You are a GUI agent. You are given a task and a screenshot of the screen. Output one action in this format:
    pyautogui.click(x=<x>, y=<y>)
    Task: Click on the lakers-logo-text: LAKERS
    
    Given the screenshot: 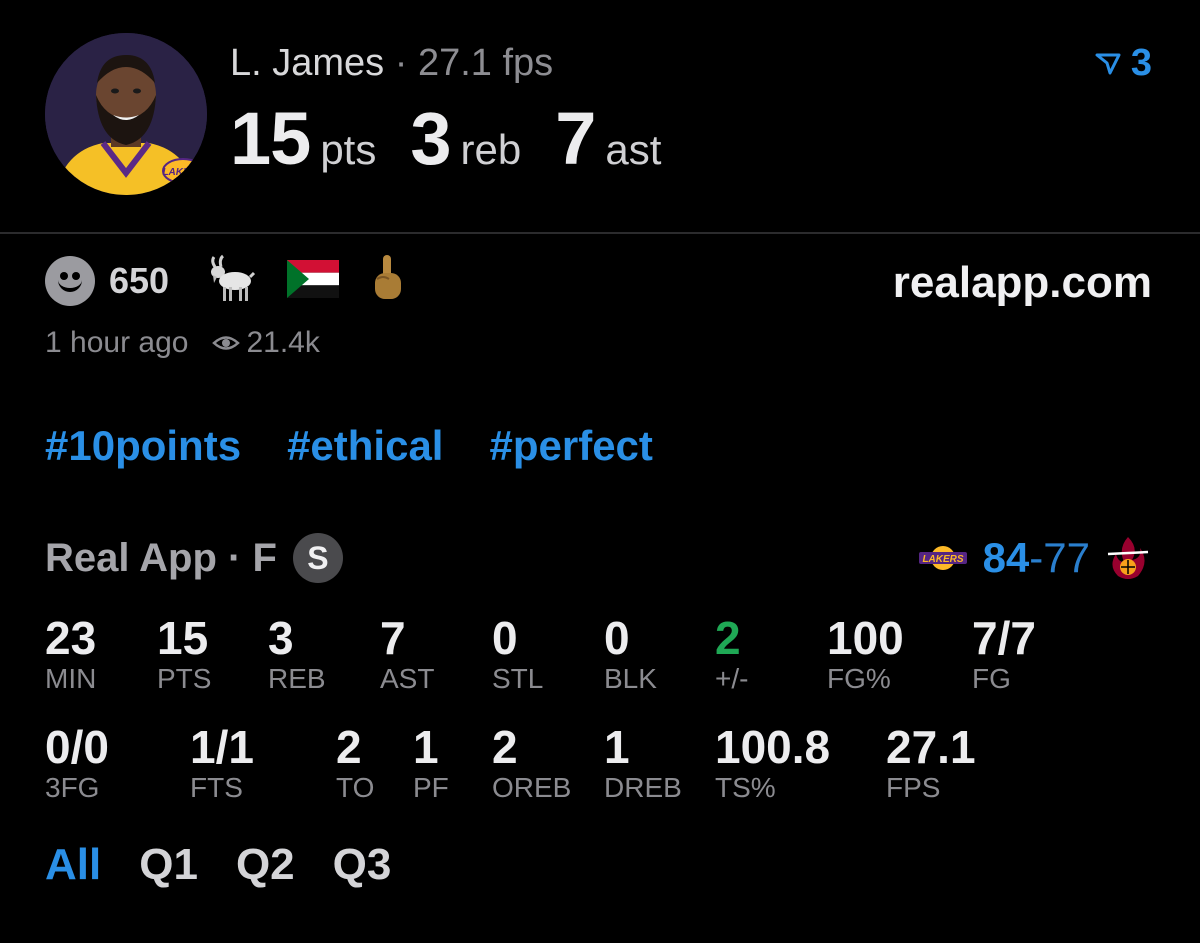 What is the action you would take?
    pyautogui.click(x=942, y=559)
    